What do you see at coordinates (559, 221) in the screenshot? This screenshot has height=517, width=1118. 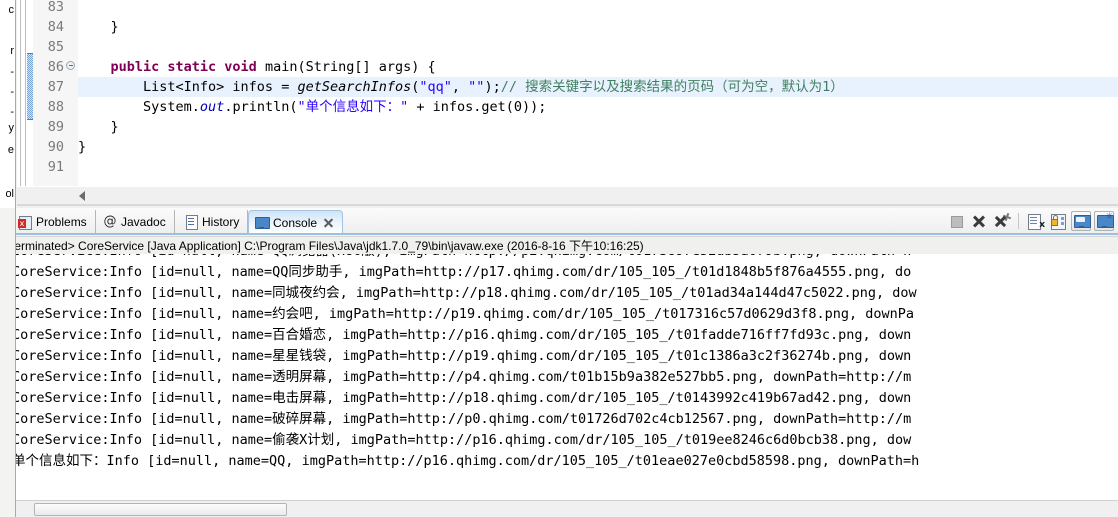 I see `view-tab-bar: Problems @ Javadoc History Console x` at bounding box center [559, 221].